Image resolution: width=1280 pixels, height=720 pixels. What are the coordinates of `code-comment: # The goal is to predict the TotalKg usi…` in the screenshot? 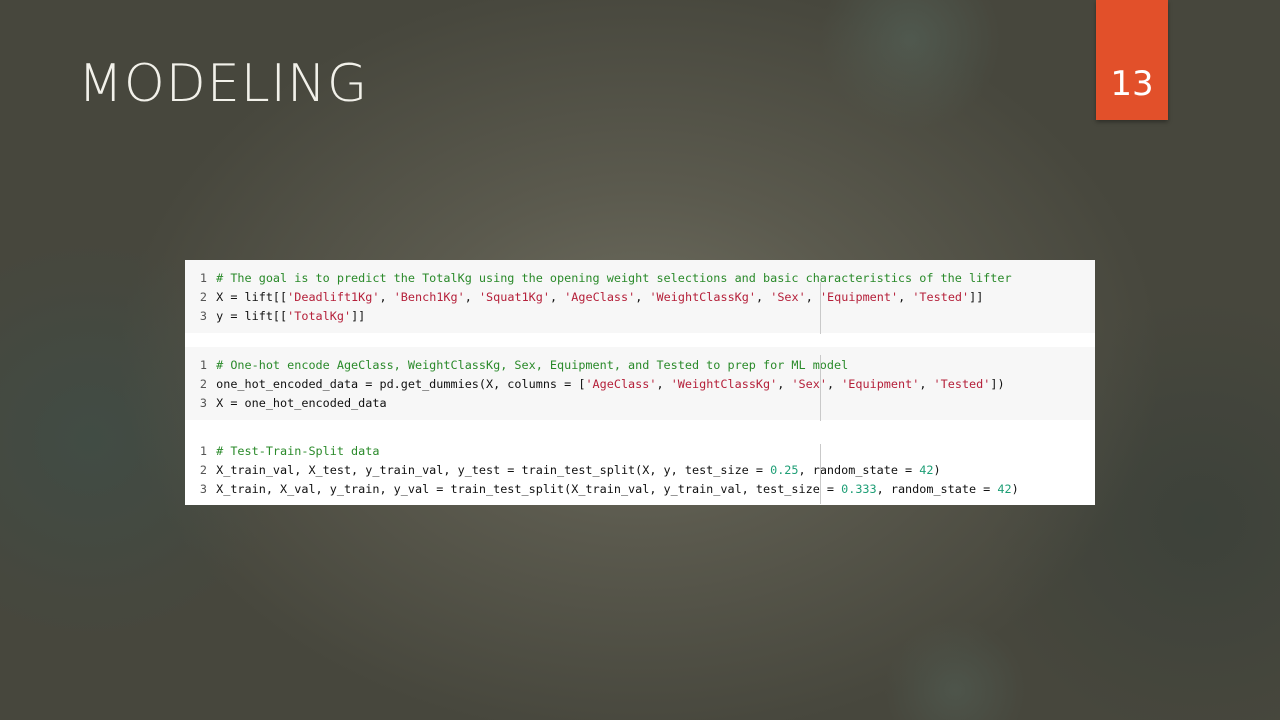 It's located at (614, 278).